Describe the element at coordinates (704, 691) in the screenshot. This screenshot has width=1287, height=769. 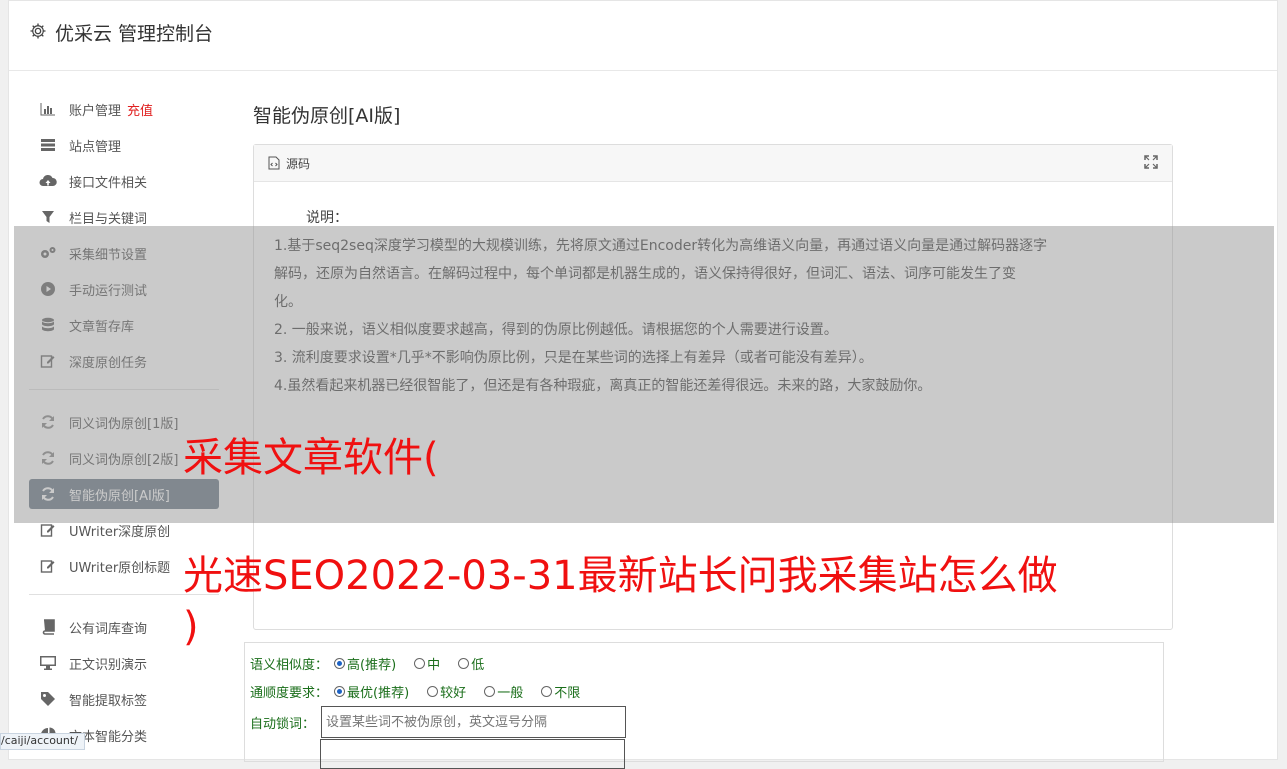
I see `fluency-row: 通顺度要求： 最优(推荐) 较好 一般 不限` at that location.